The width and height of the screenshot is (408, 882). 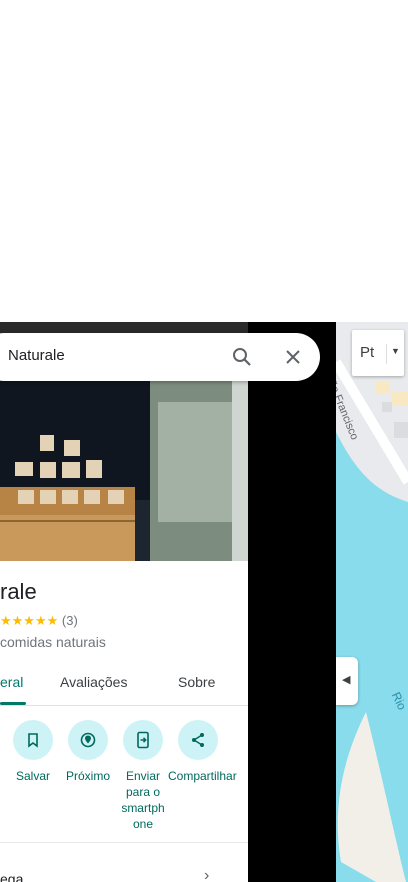 What do you see at coordinates (372, 602) in the screenshot?
I see `map-view: São Francisco Rio Pt ▼ ◀` at bounding box center [372, 602].